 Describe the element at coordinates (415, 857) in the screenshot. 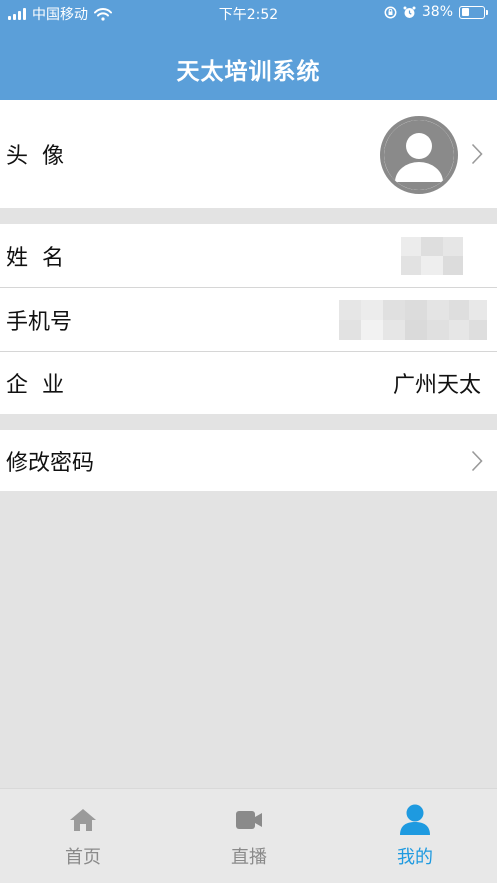

I see `tab-mine-label: 我的` at that location.